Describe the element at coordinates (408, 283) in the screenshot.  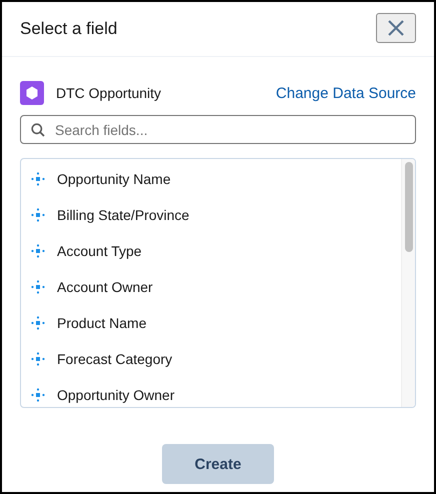
I see `scrollbar` at that location.